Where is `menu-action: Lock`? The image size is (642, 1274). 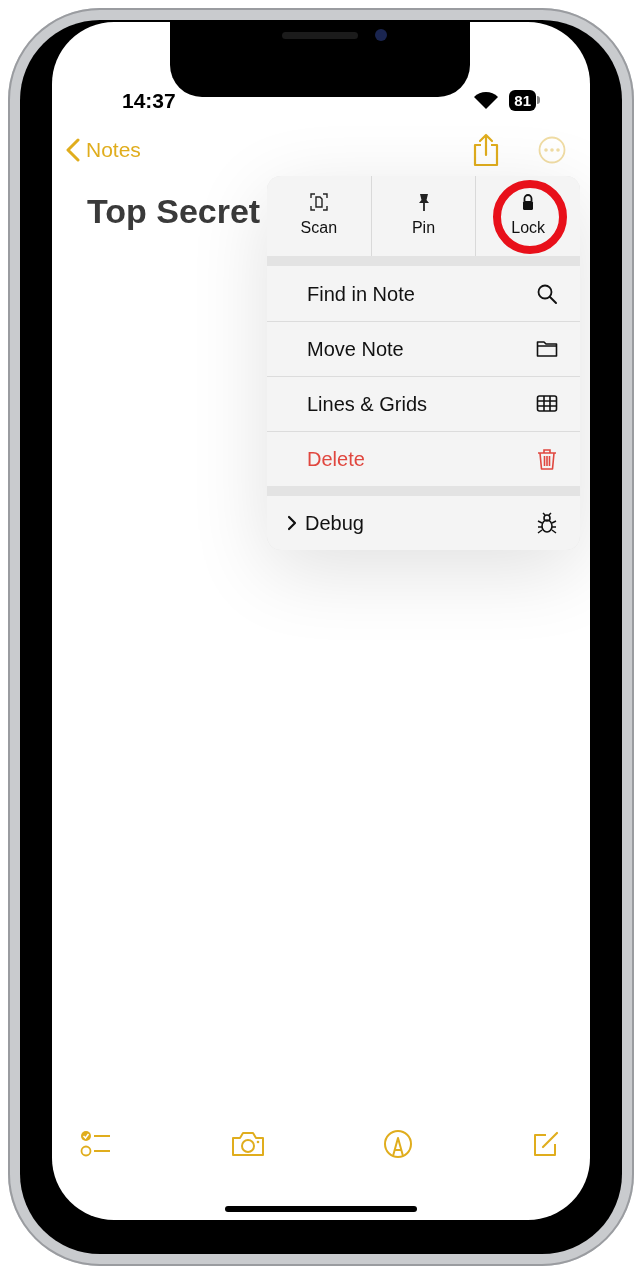
menu-action: Lock is located at coordinates (527, 216).